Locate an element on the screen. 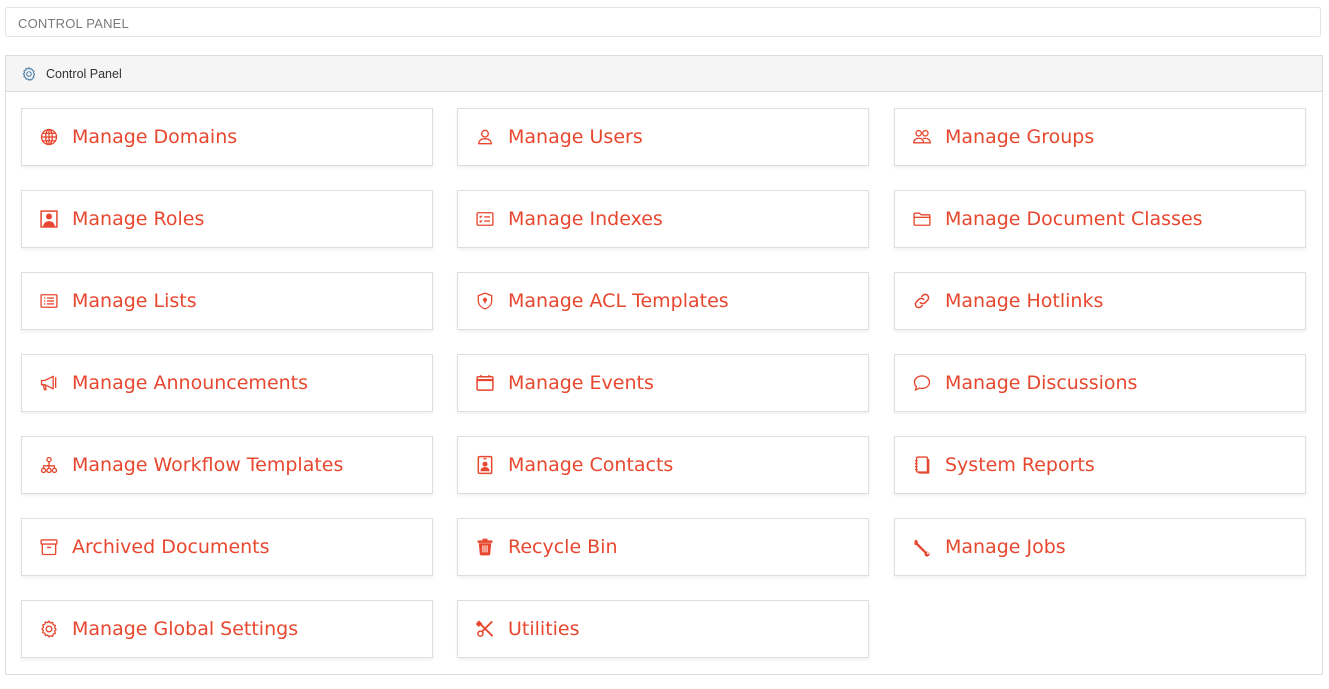  card-label: System Reports is located at coordinates (1020, 465).